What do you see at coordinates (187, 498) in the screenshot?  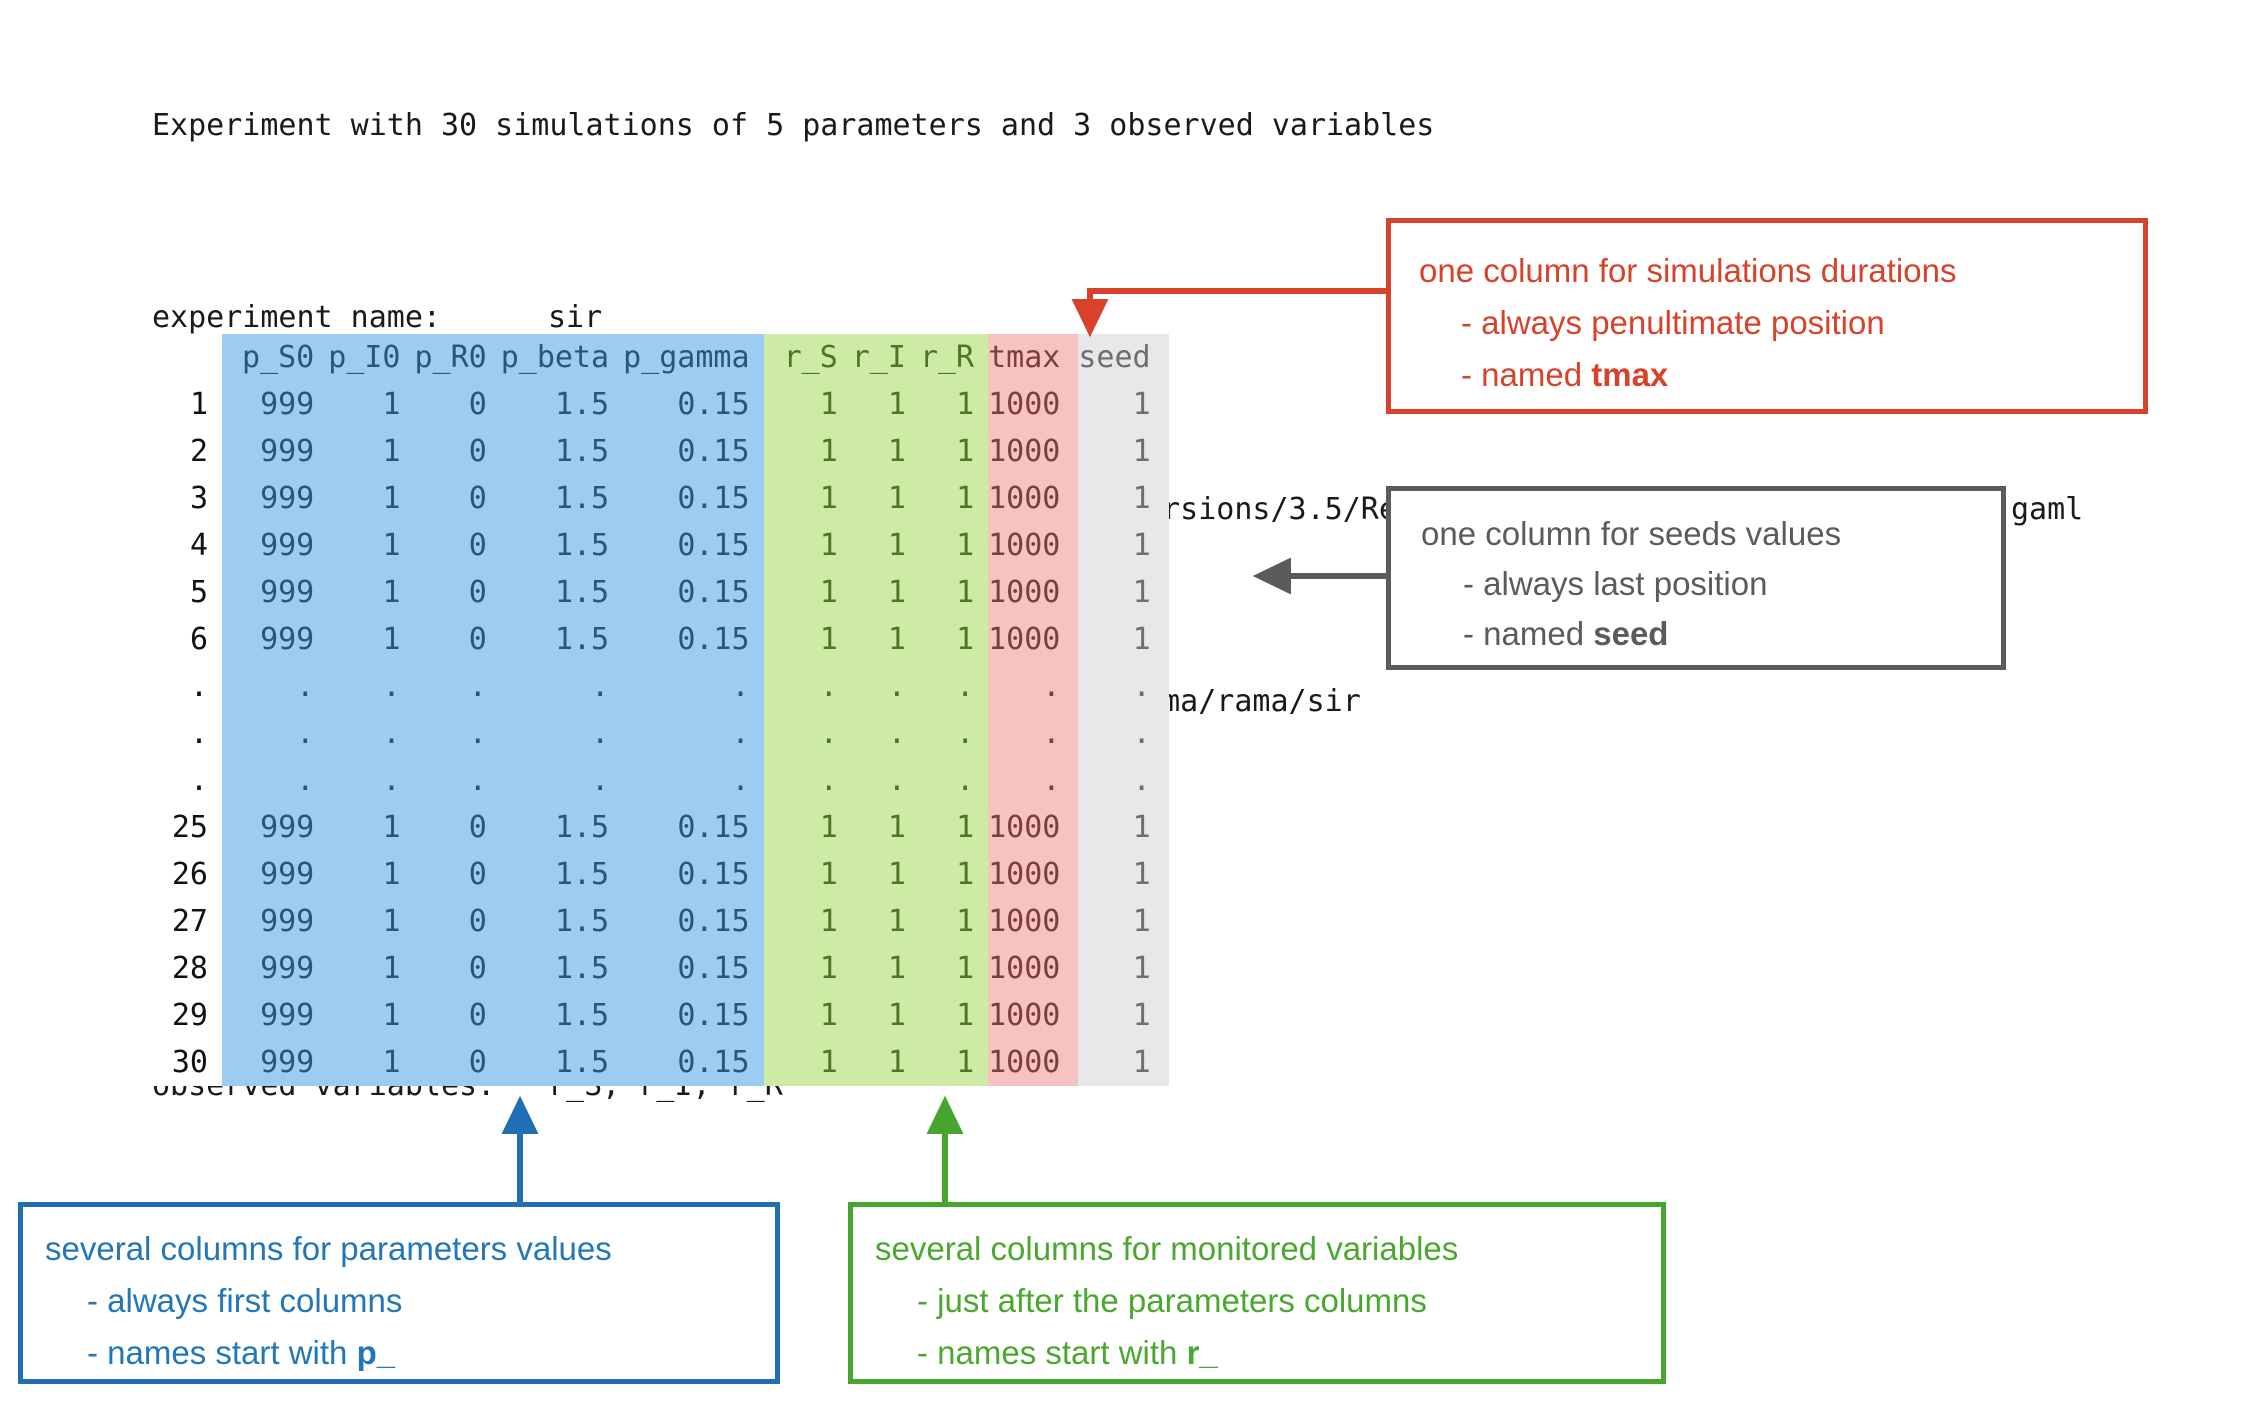 I see `row-number: 3` at bounding box center [187, 498].